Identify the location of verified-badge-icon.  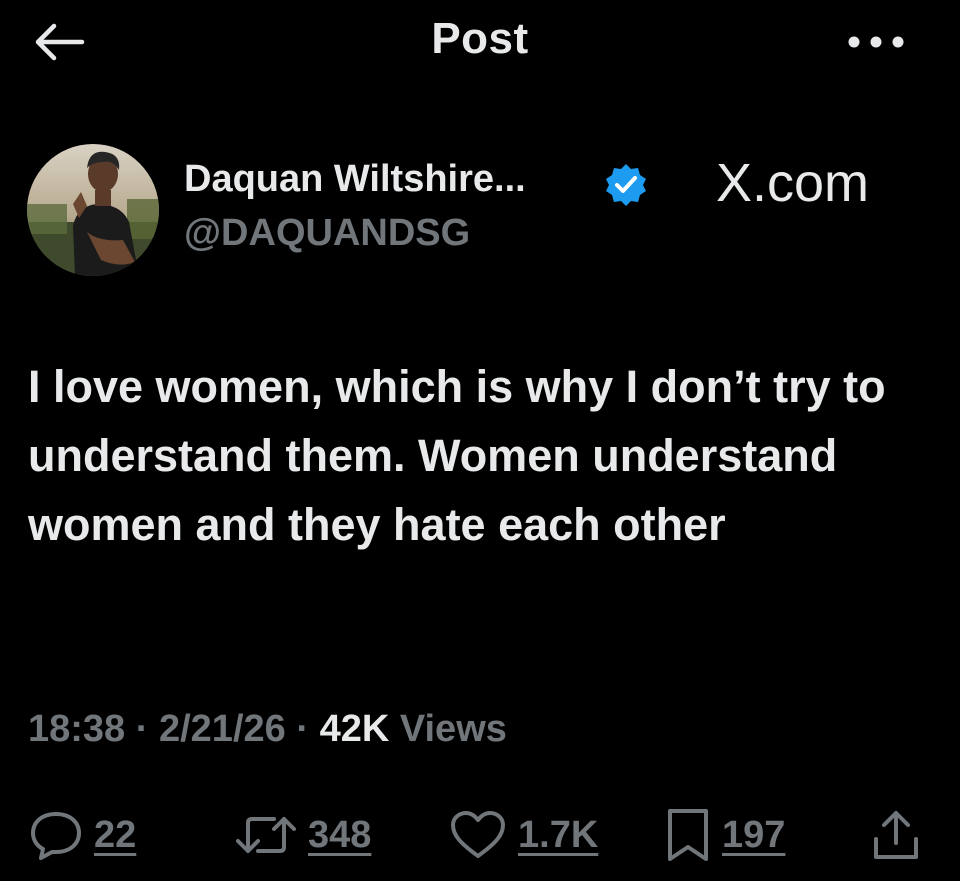
(626, 185).